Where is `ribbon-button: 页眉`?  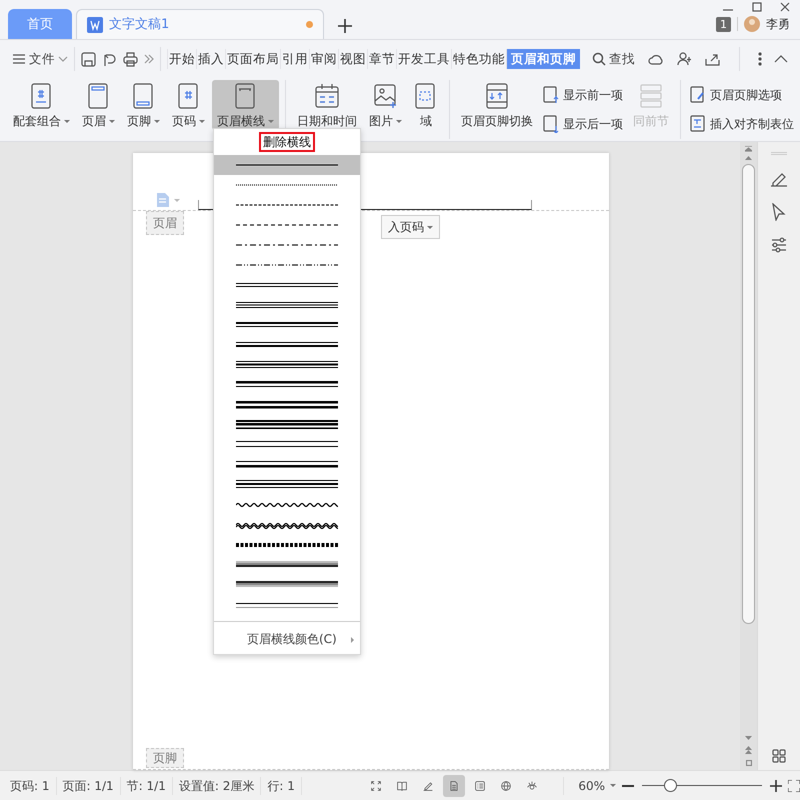 ribbon-button: 页眉 is located at coordinates (98, 105).